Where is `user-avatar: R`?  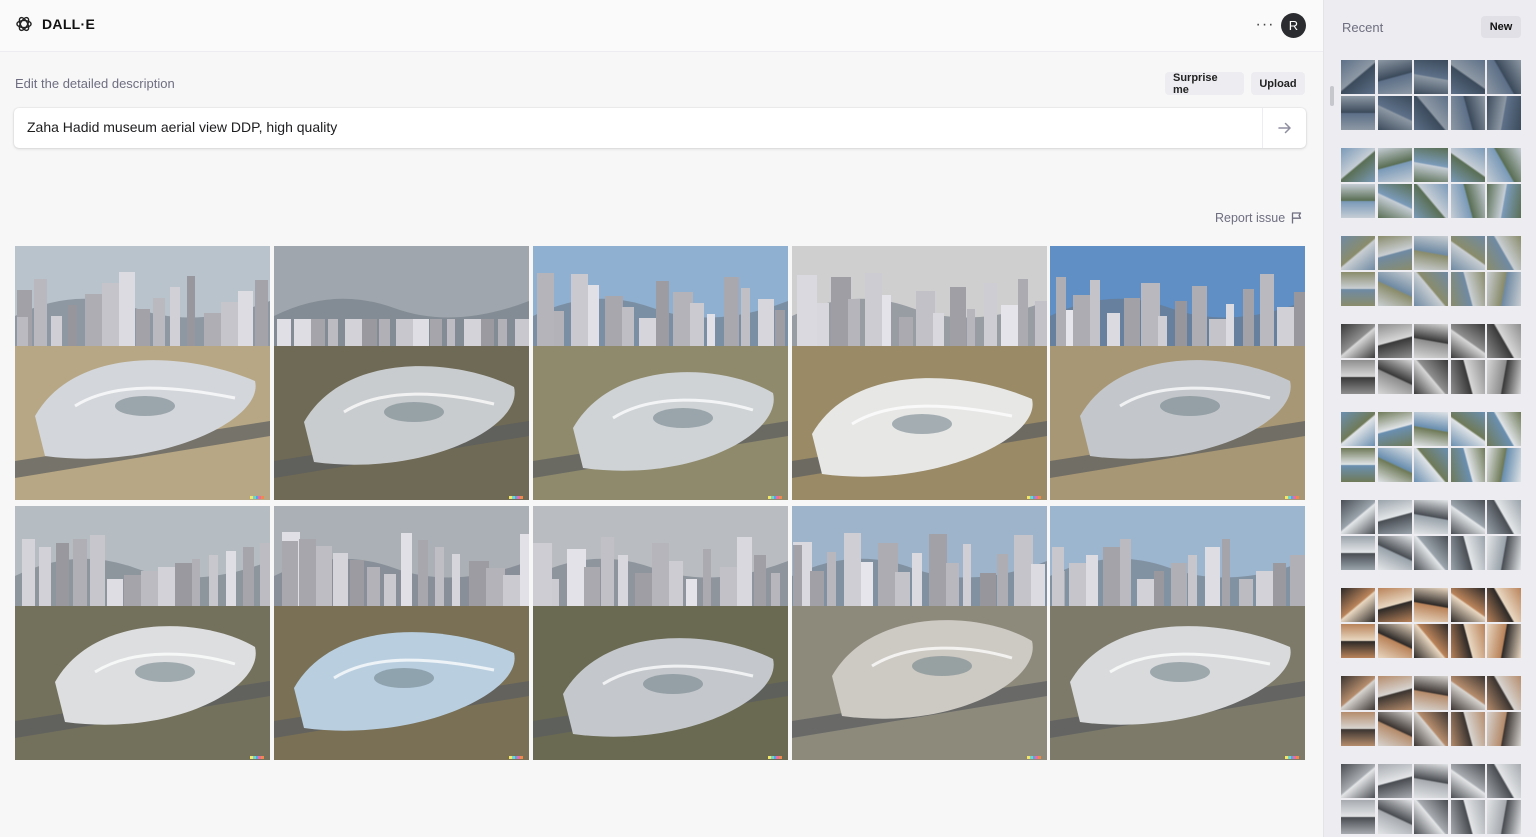 user-avatar: R is located at coordinates (1293, 25).